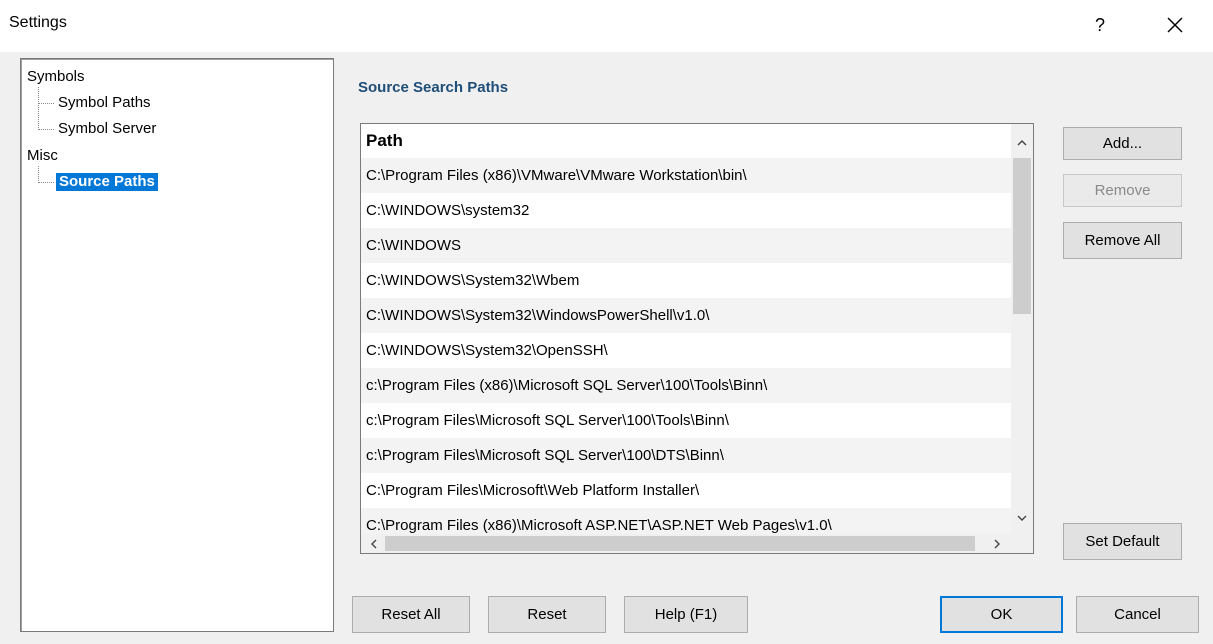 The width and height of the screenshot is (1213, 644). What do you see at coordinates (42, 156) in the screenshot?
I see `tree-group-misc: Misc` at bounding box center [42, 156].